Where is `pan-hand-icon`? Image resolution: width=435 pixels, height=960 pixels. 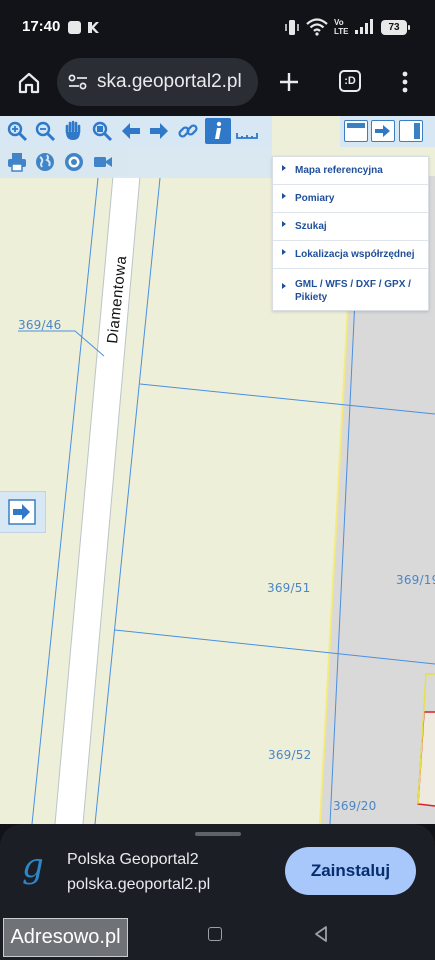
pan-hand-icon is located at coordinates (73, 131).